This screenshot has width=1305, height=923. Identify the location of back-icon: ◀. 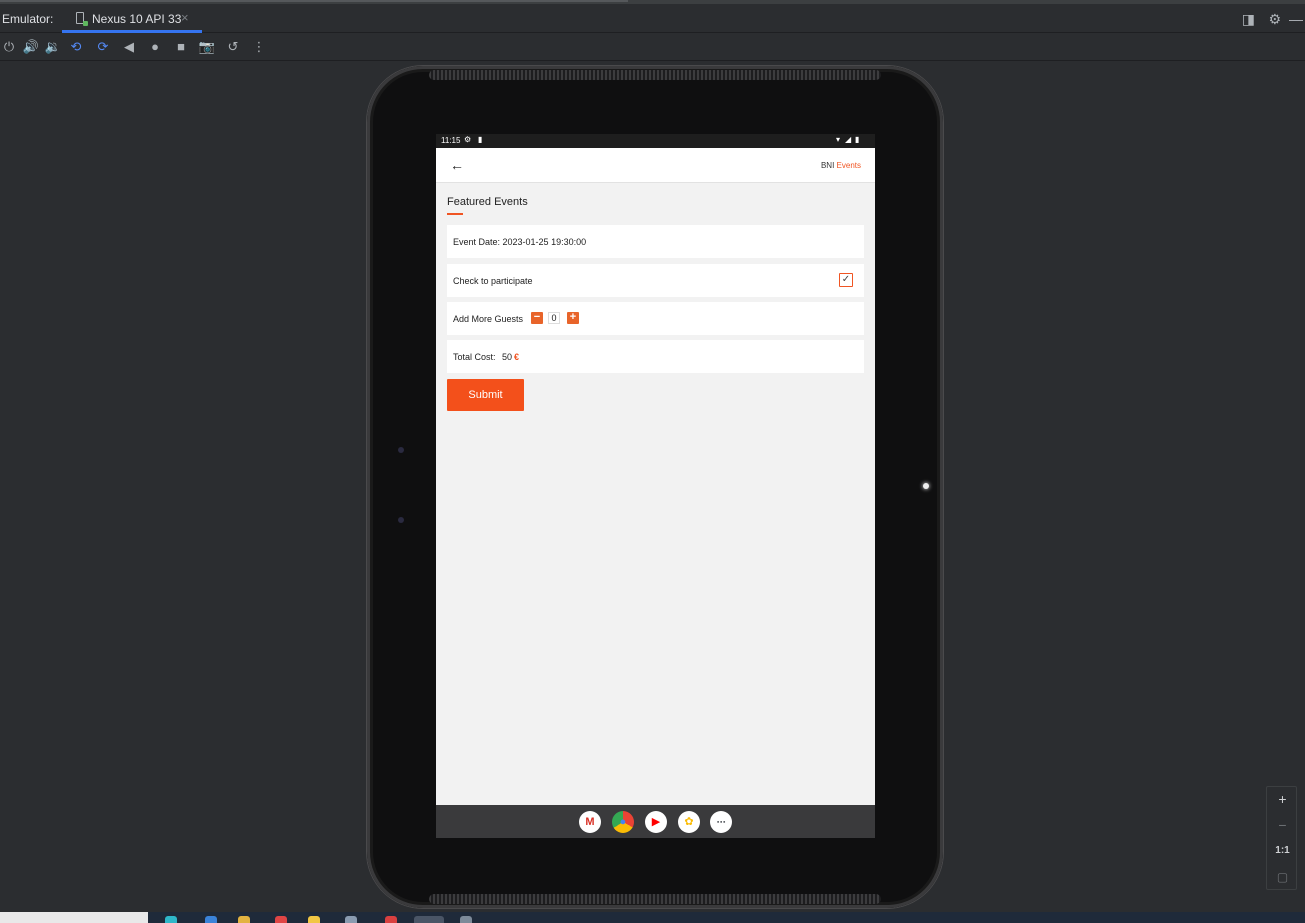
(129, 47).